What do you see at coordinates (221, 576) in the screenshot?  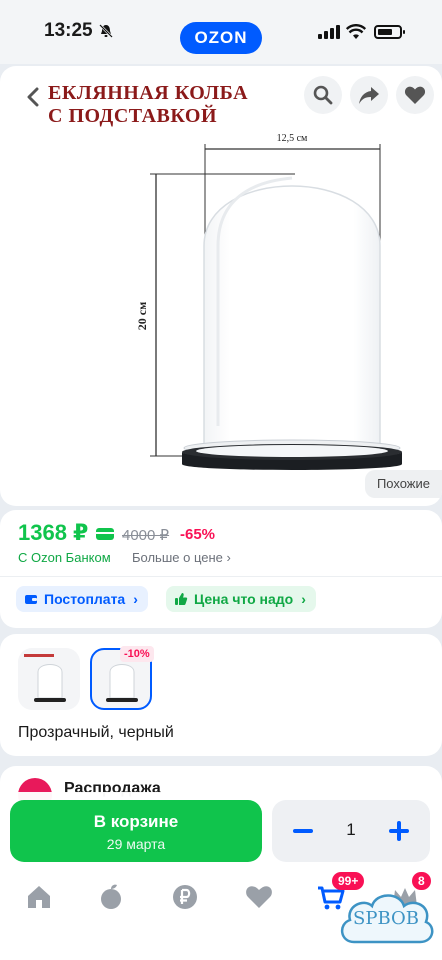 I see `divider` at bounding box center [221, 576].